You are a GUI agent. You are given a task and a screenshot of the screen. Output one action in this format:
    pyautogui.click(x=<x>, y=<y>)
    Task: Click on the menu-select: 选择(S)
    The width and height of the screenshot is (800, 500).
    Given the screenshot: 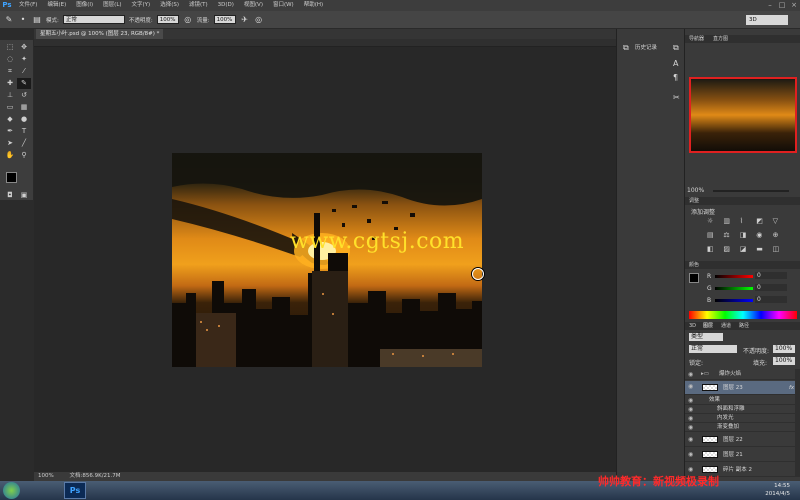 What is the action you would take?
    pyautogui.click(x=169, y=5)
    